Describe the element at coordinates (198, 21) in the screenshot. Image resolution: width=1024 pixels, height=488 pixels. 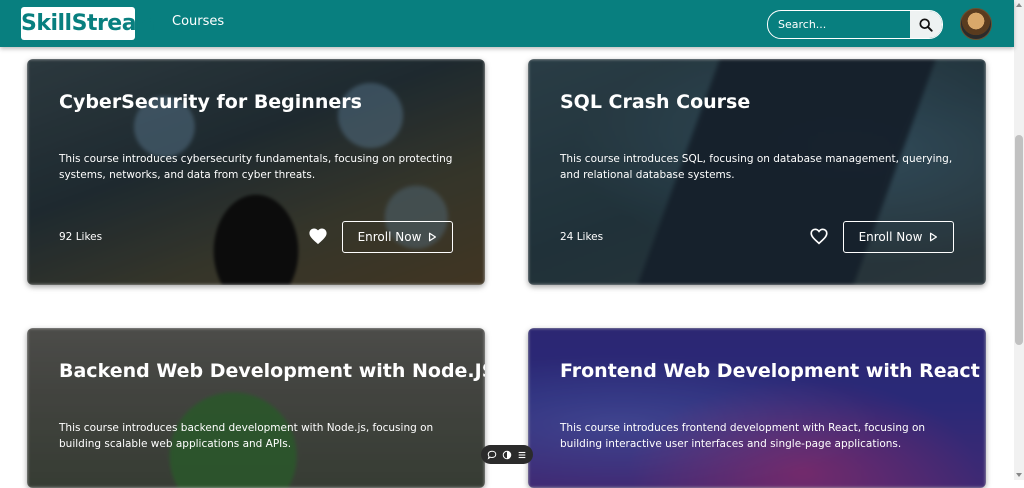
I see `nav-link-courses: Courses` at that location.